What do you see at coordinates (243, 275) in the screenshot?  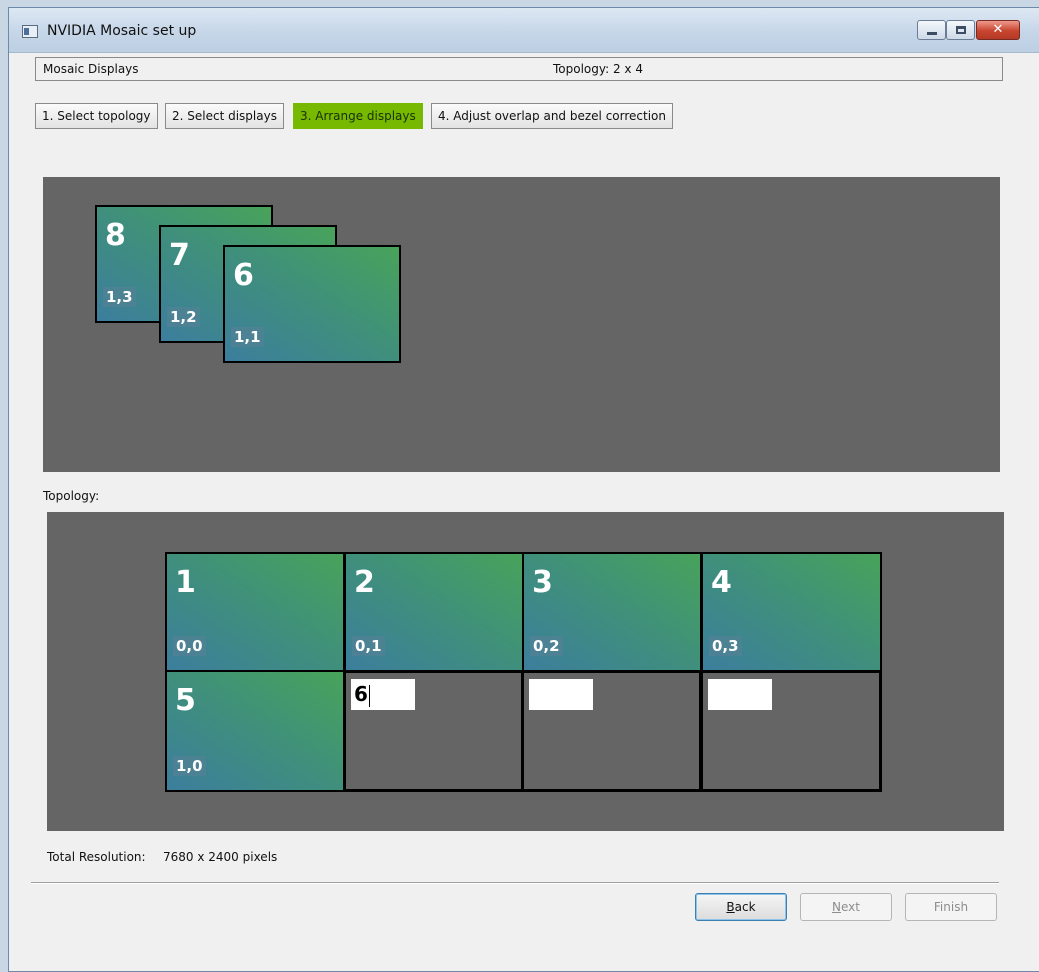 I see `display-number: 6` at bounding box center [243, 275].